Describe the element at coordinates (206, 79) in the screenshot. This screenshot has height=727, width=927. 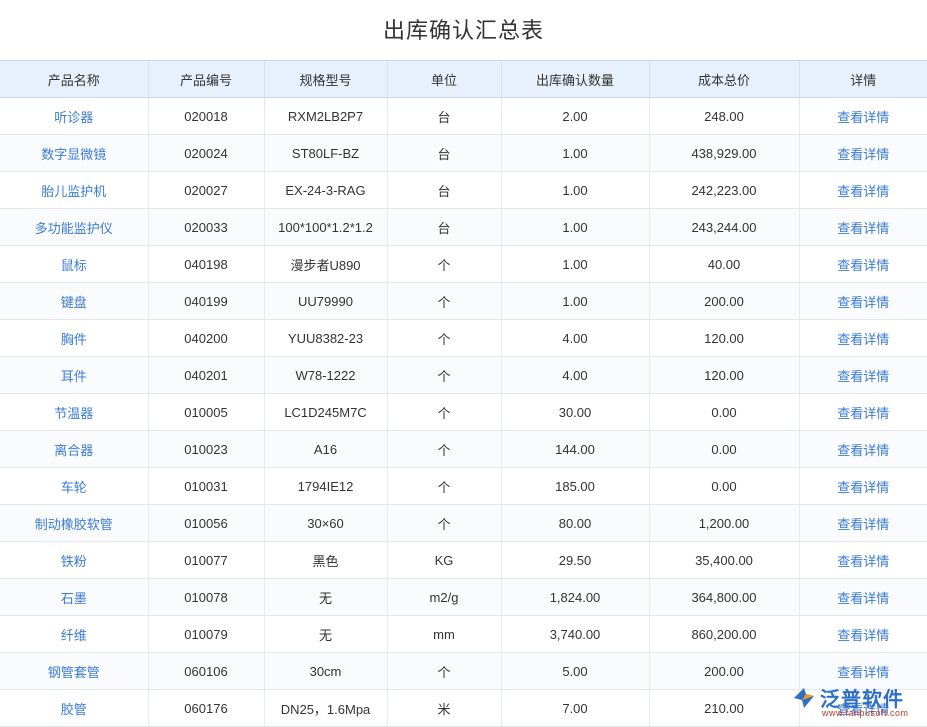
I see `column-header-product-code: 产品编号` at that location.